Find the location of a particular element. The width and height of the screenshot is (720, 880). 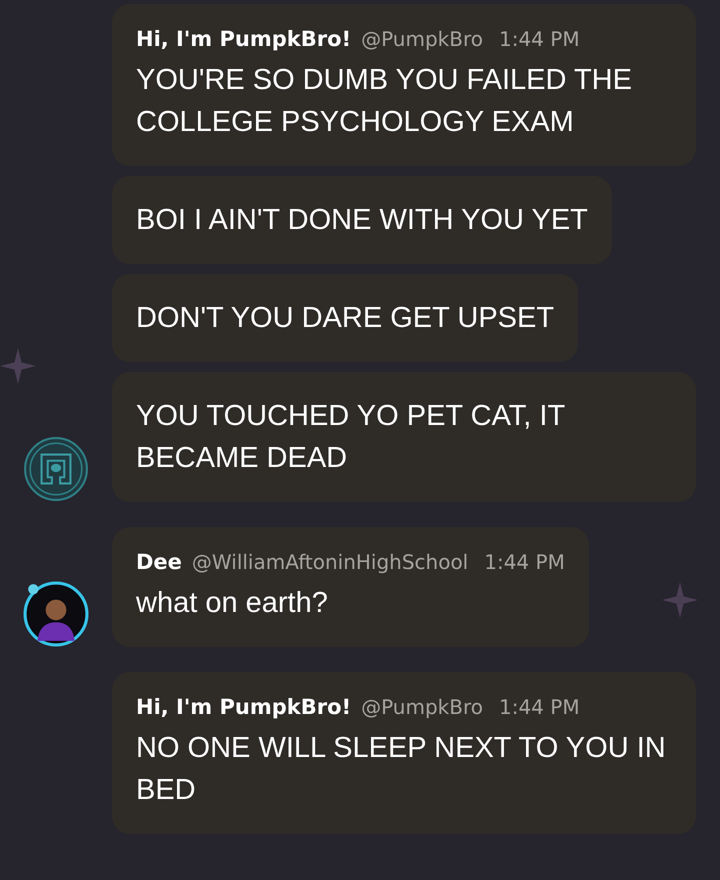

author-name: Dee is located at coordinates (159, 562).